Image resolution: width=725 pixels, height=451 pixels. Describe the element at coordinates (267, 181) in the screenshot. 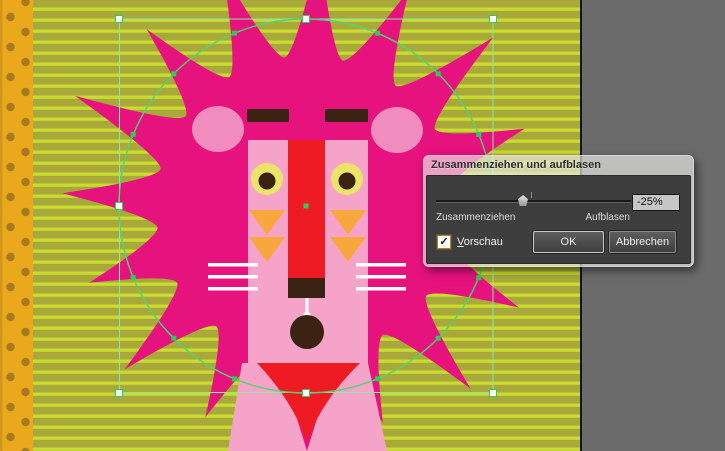

I see `lion-pupil-left` at that location.